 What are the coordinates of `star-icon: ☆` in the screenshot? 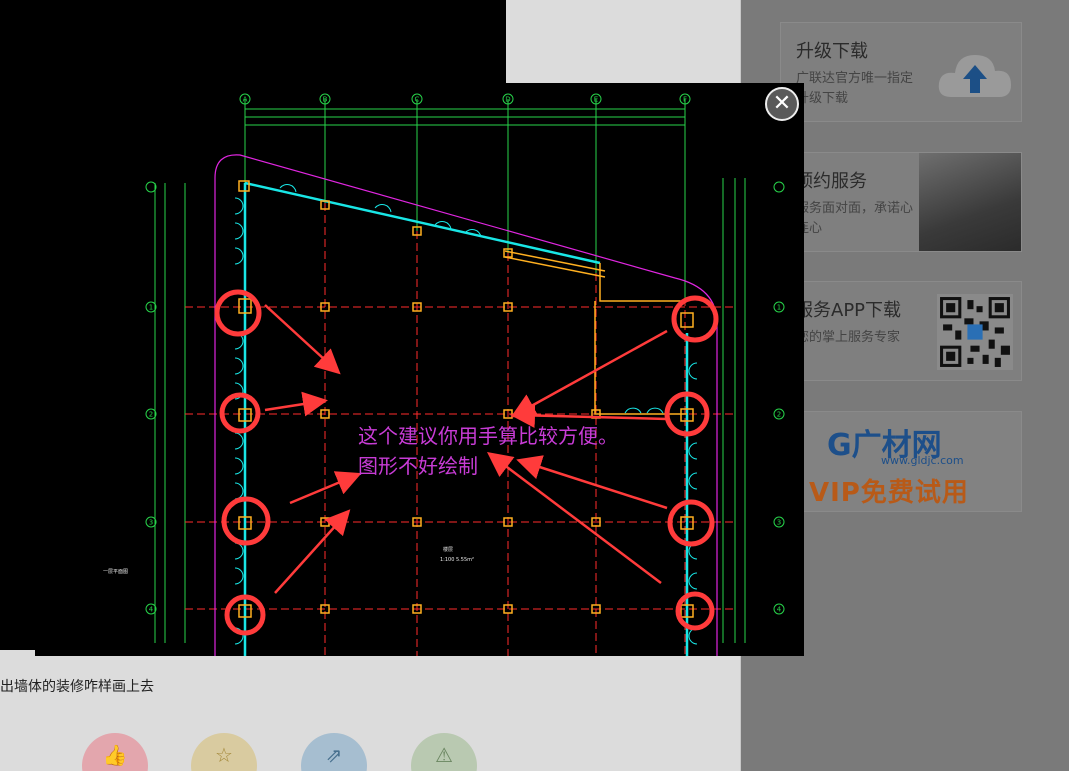 It's located at (224, 755).